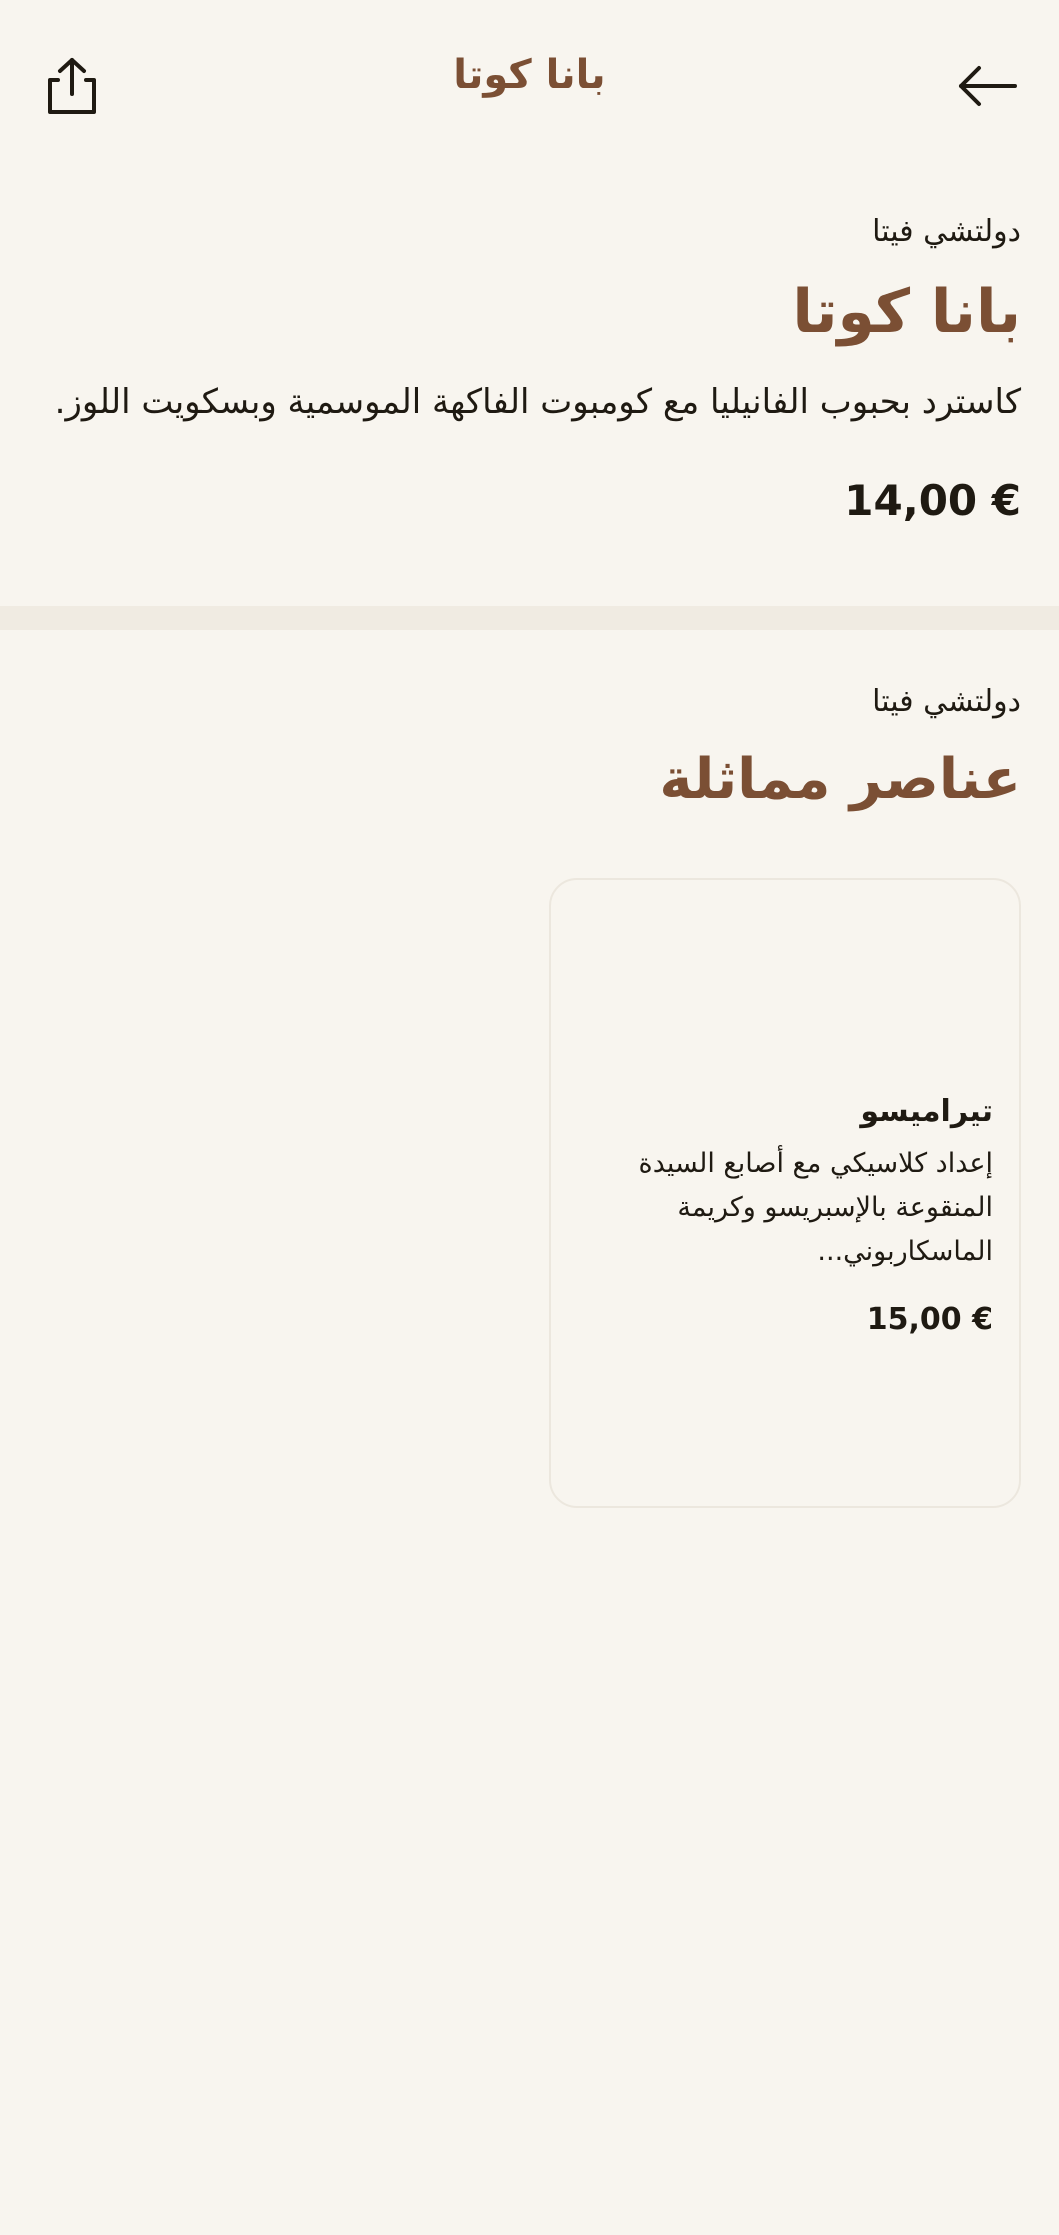  What do you see at coordinates (946, 701) in the screenshot?
I see `similar-category: دولتشي فيتا` at bounding box center [946, 701].